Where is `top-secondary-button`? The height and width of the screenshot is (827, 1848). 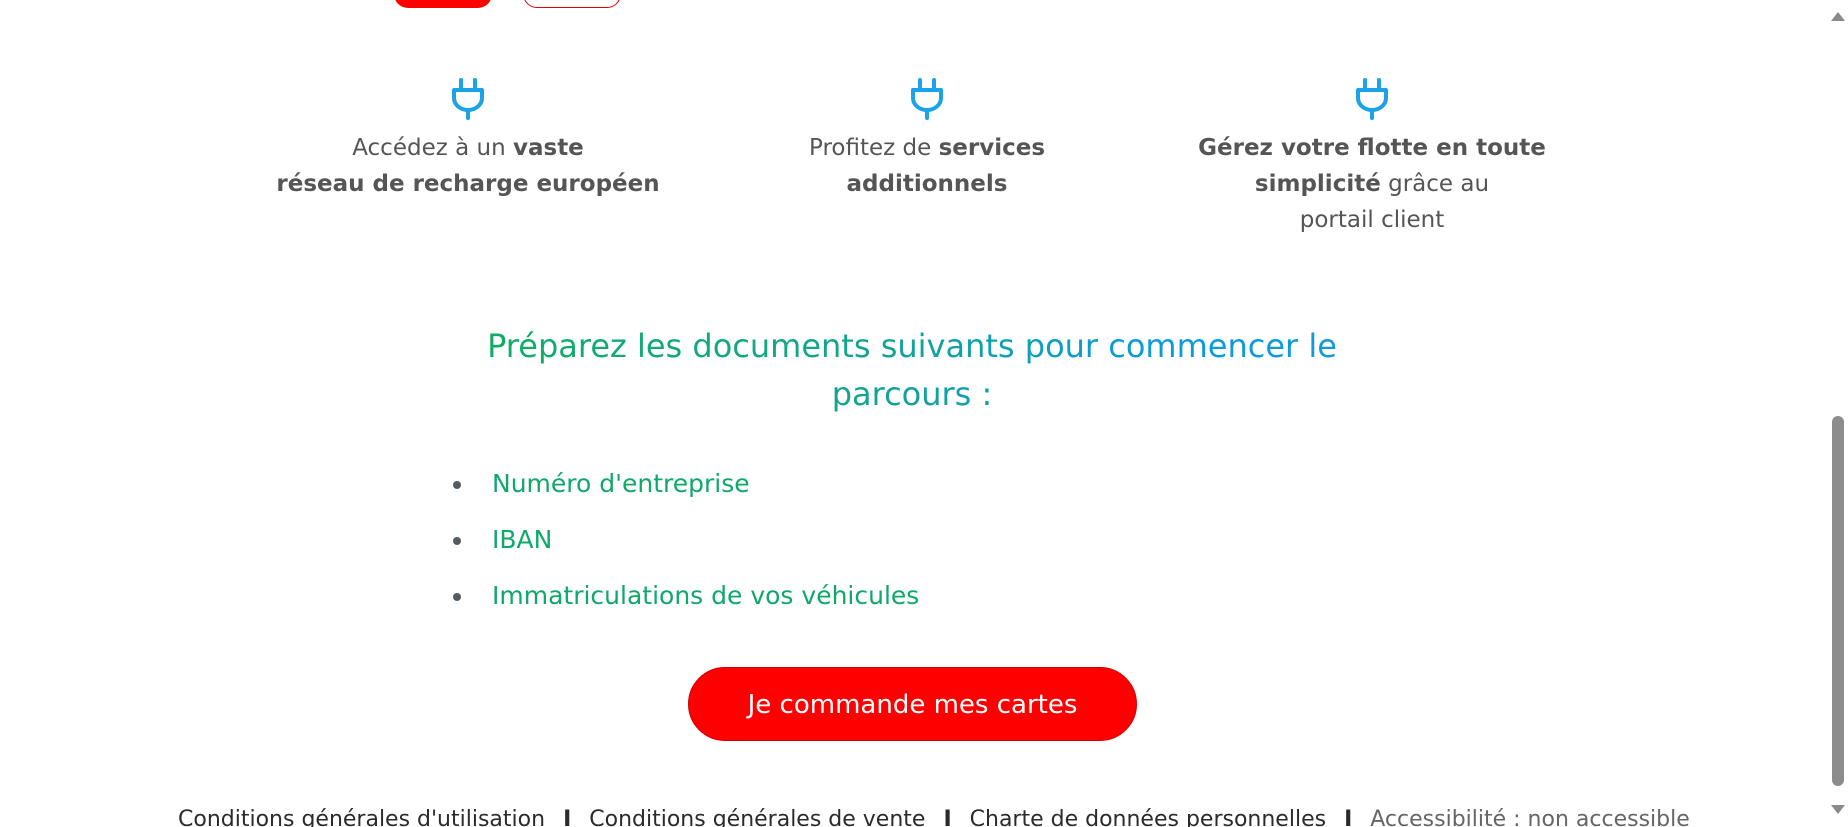 top-secondary-button is located at coordinates (572, 4).